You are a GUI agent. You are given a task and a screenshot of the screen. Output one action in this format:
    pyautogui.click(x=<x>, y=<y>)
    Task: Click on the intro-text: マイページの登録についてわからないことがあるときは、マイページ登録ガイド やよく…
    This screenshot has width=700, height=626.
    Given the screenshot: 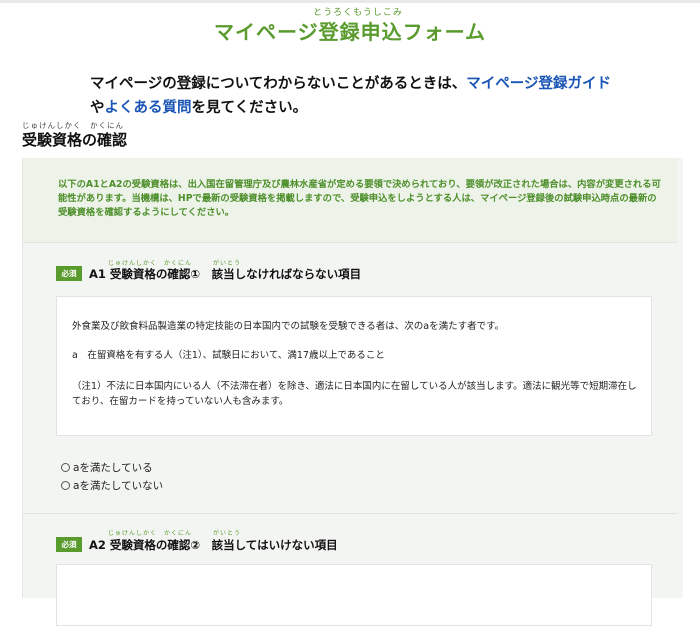 What is the action you would take?
    pyautogui.click(x=370, y=96)
    